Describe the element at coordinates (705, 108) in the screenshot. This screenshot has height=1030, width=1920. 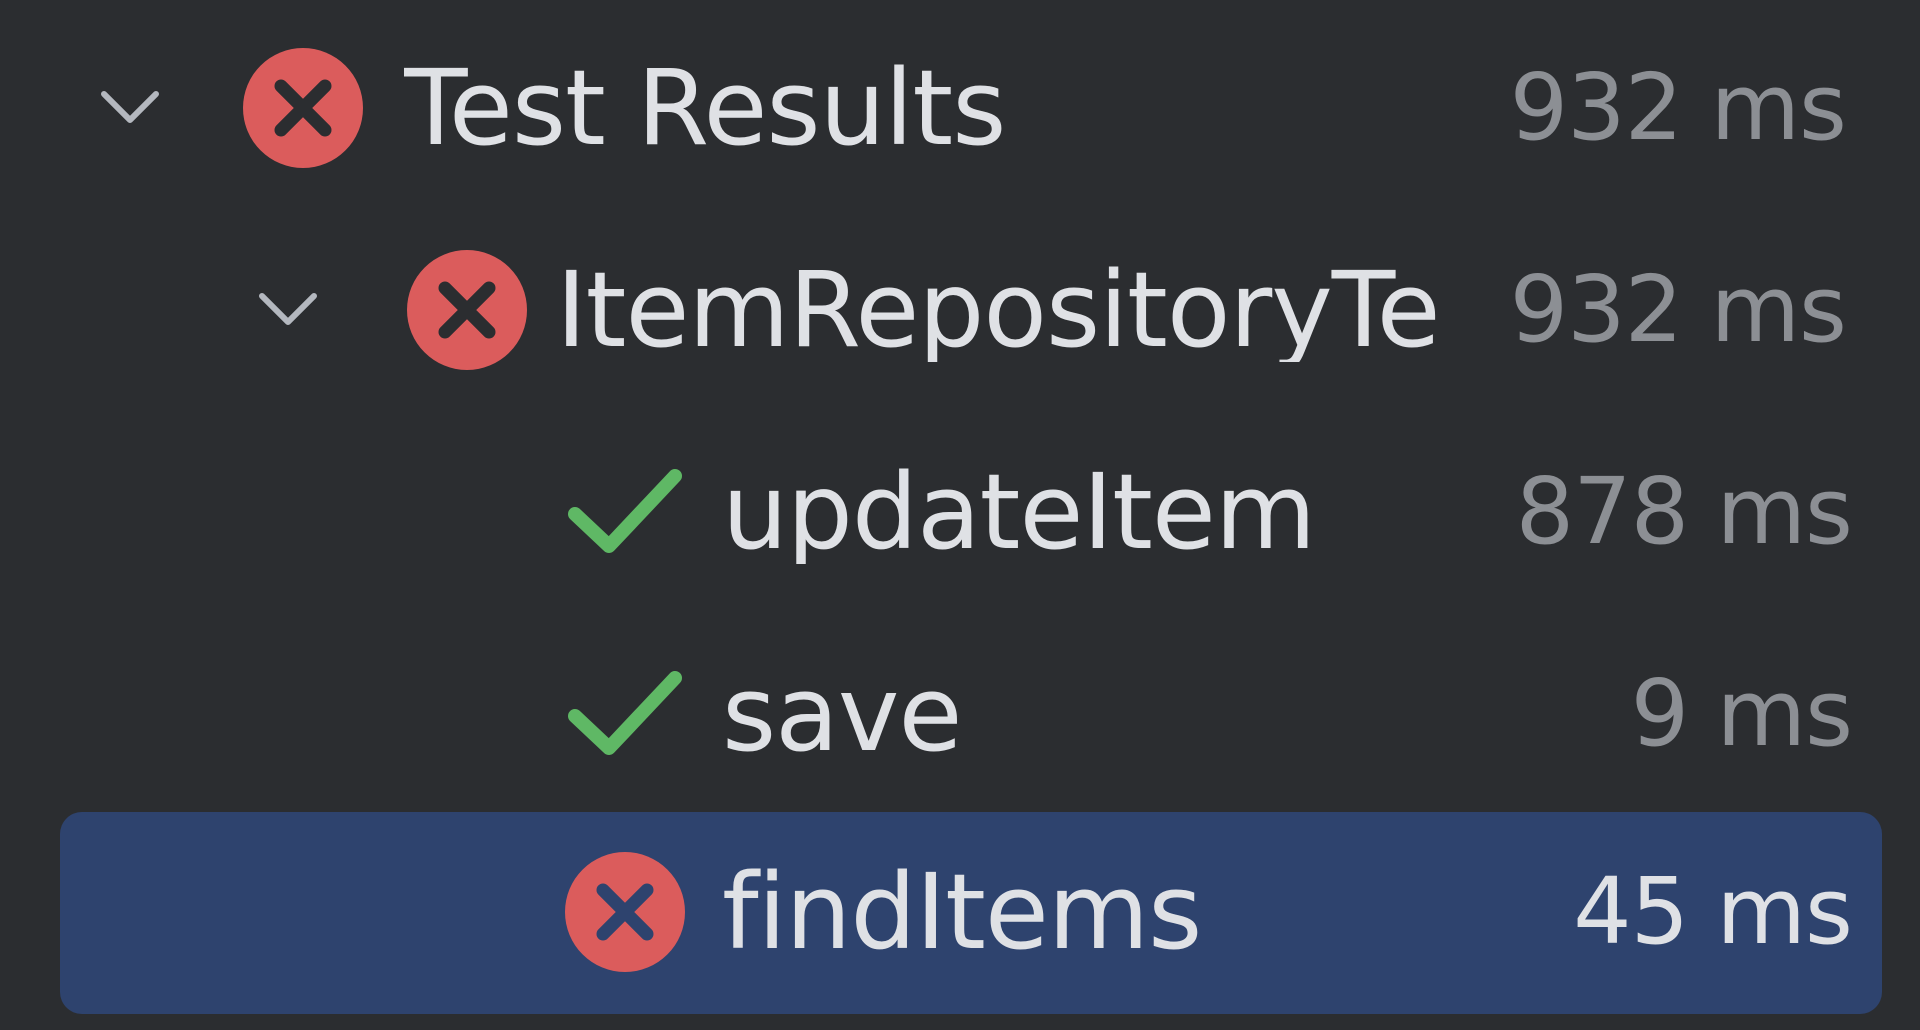
I see `tree-row-label: Test Results` at that location.